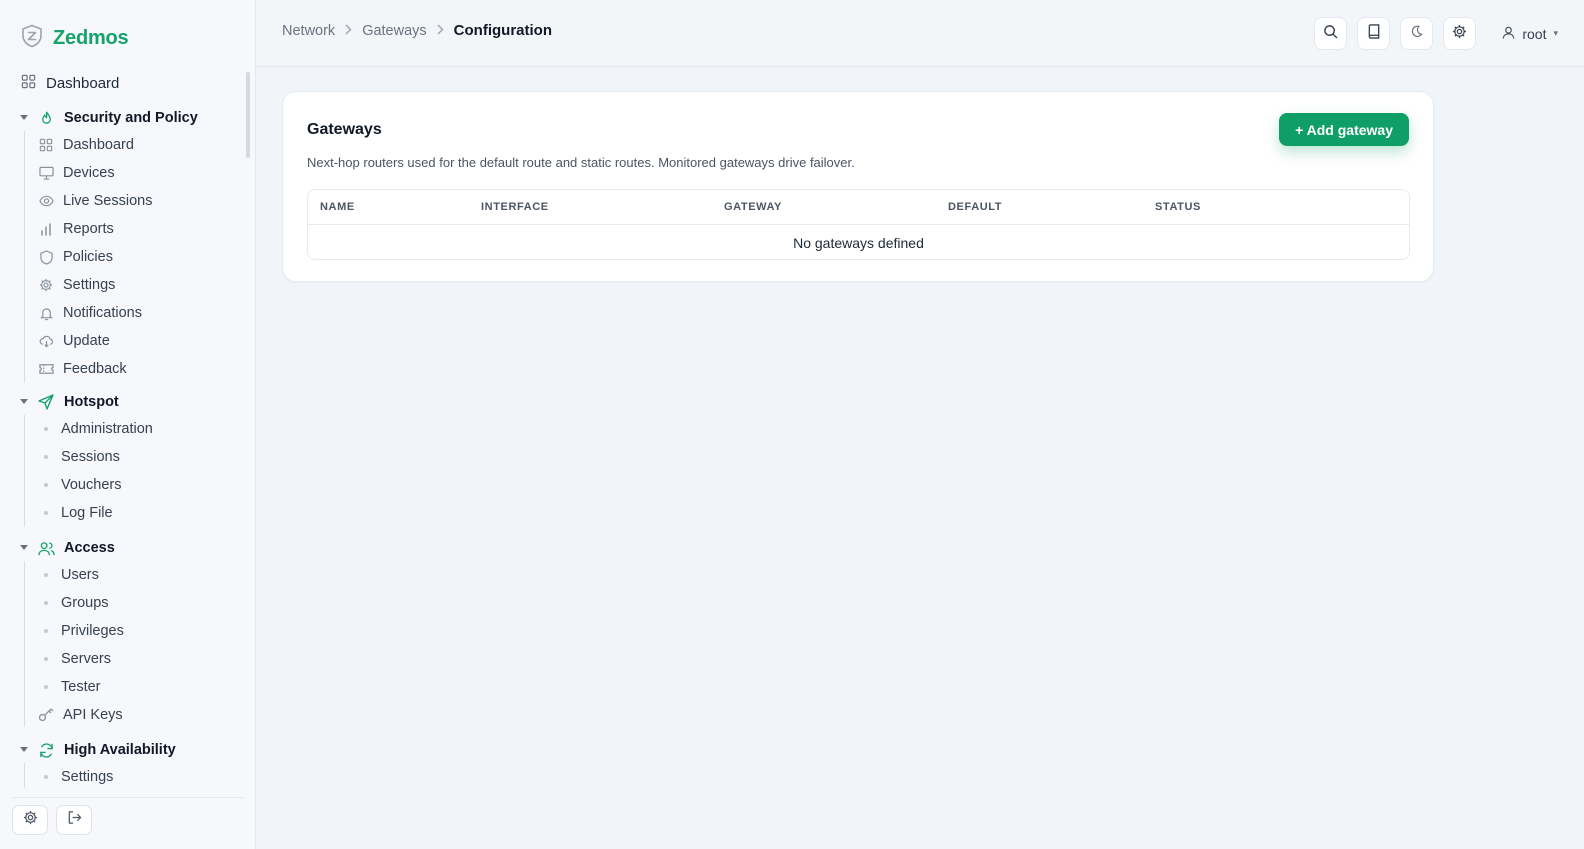 This screenshot has height=849, width=1584. Describe the element at coordinates (1178, 207) in the screenshot. I see `column-header-status: STATUS` at that location.